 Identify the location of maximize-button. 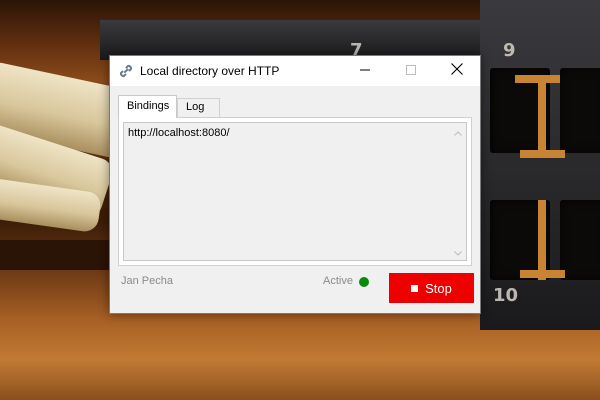
(411, 71).